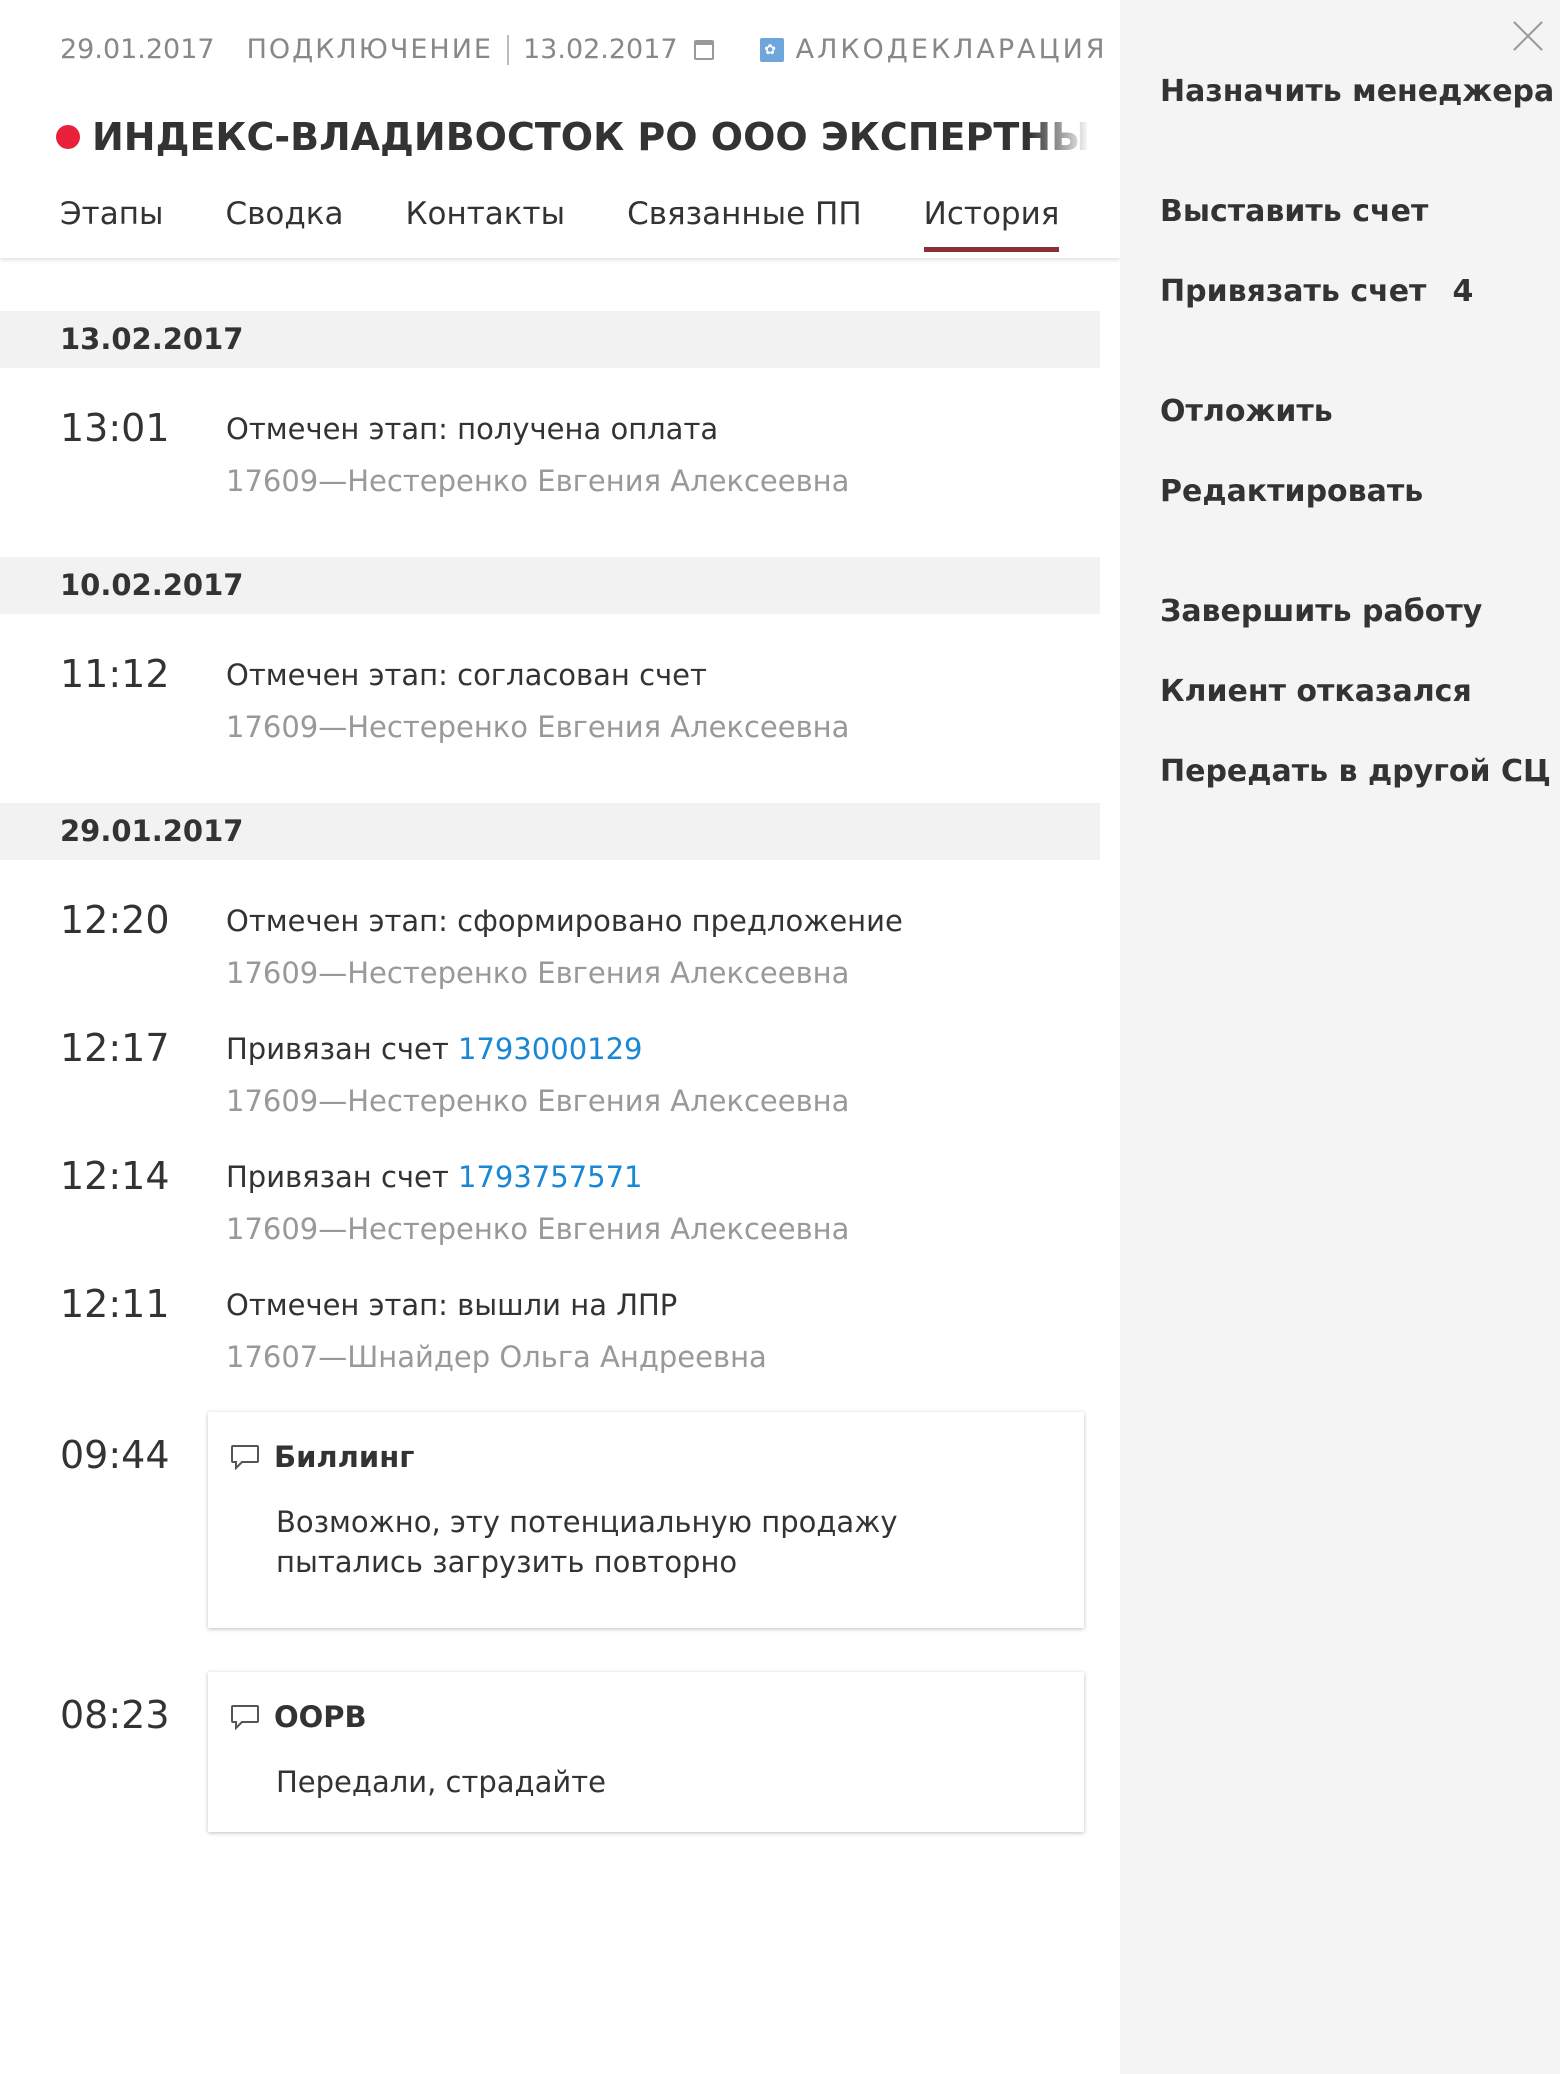 This screenshot has height=2074, width=1560. Describe the element at coordinates (550, 585) in the screenshot. I see `day-header: 10.02.2017` at that location.